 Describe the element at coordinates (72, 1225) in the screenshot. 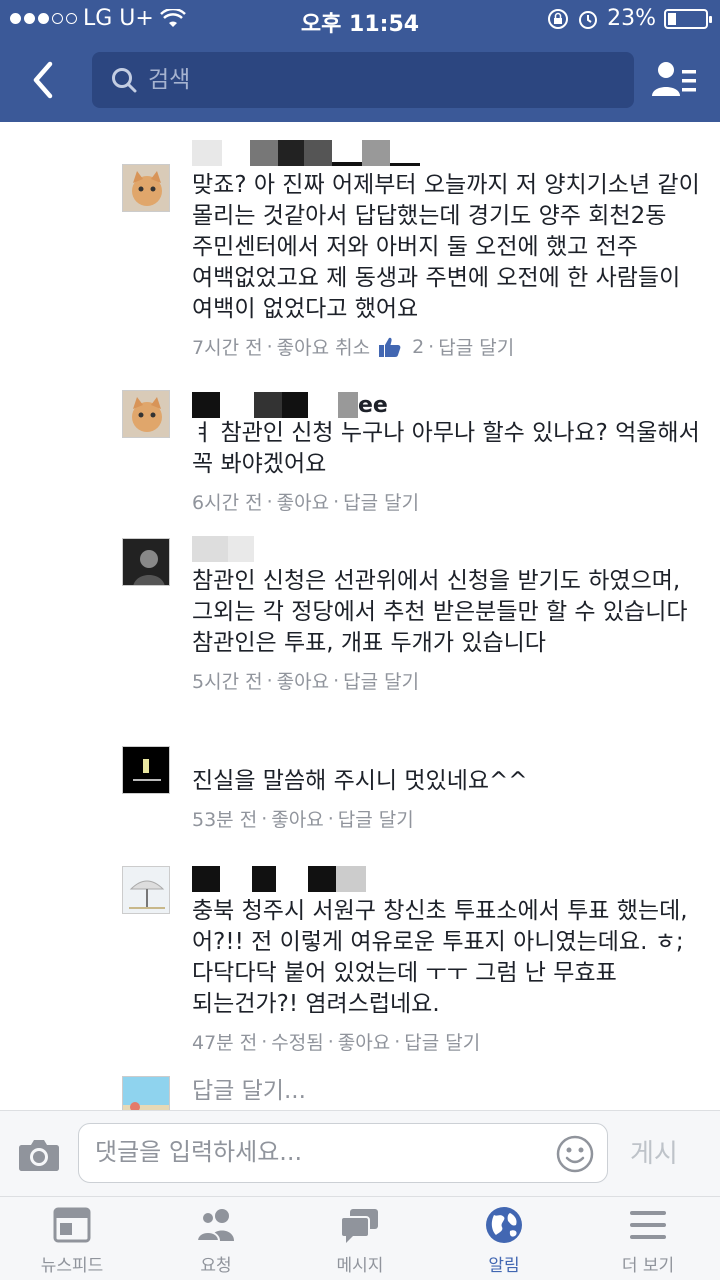

I see `news-feed-icon` at that location.